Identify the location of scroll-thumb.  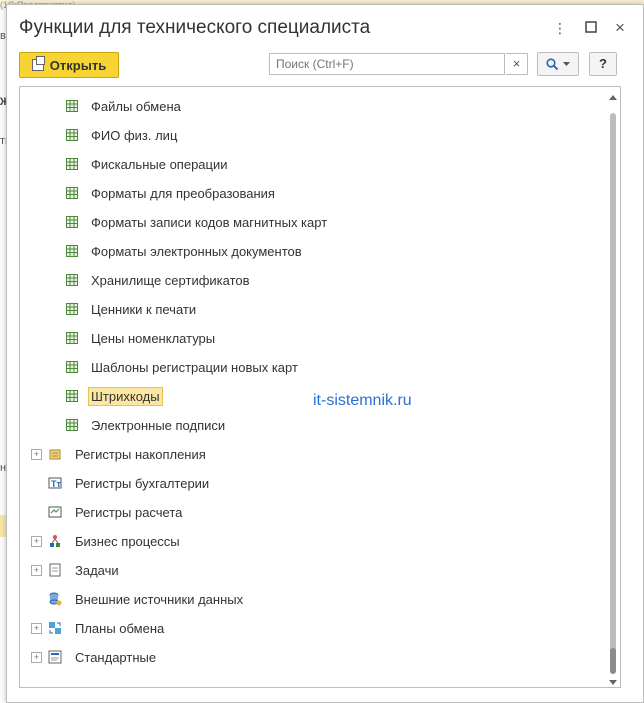
(613, 661).